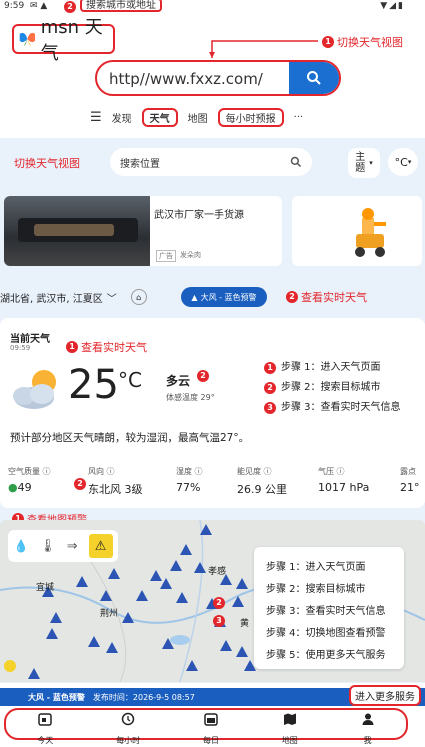 Image resolution: width=425 pixels, height=747 pixels. Describe the element at coordinates (45, 588) in the screenshot. I see `map-place: 宜城` at that location.